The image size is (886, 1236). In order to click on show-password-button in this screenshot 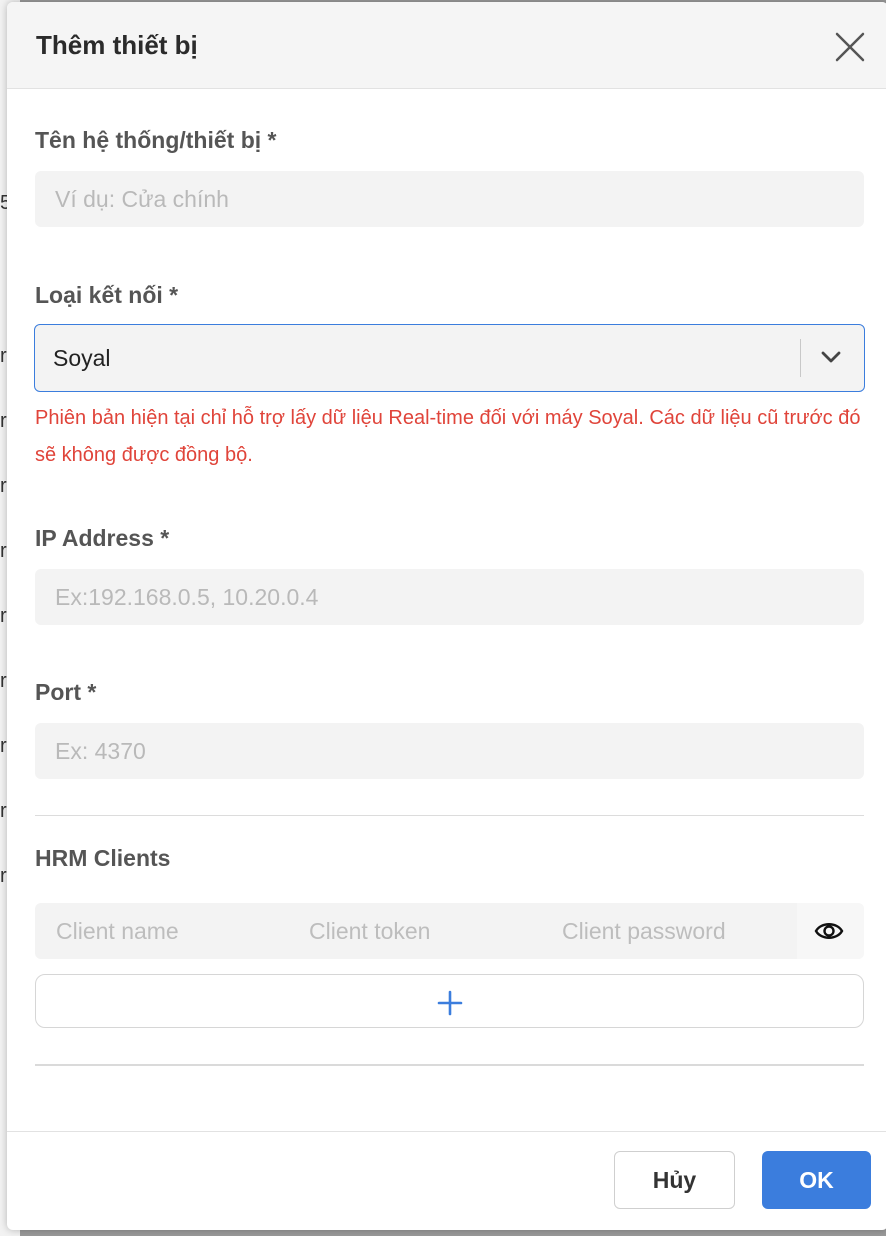, I will do `click(830, 931)`.